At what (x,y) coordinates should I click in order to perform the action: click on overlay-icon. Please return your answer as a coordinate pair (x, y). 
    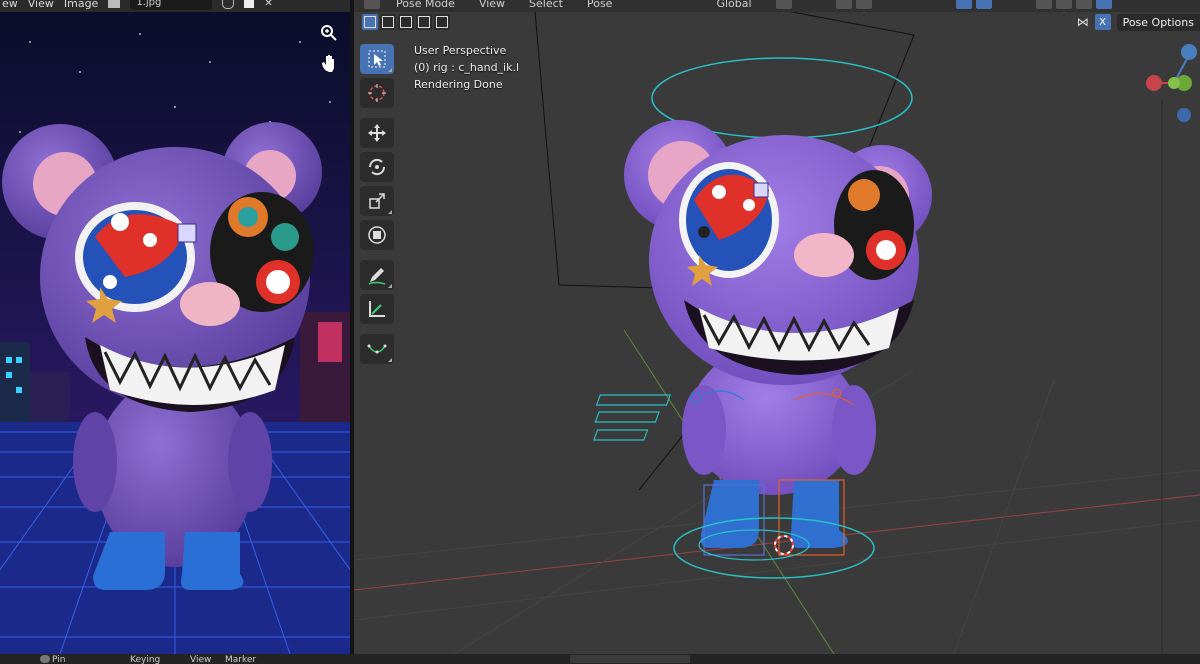
    Looking at the image, I should click on (963, 4).